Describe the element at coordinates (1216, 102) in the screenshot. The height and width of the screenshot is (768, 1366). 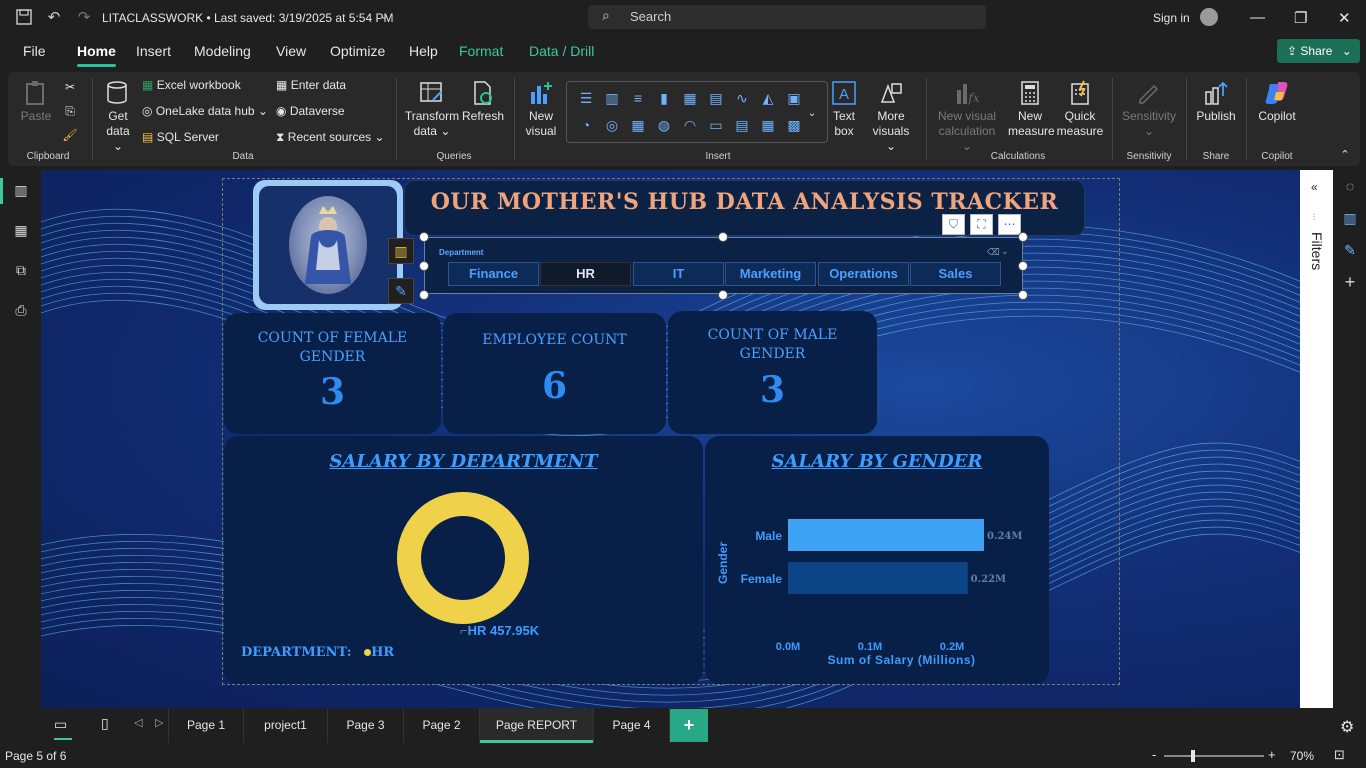
I see `publish-button: Publish` at that location.